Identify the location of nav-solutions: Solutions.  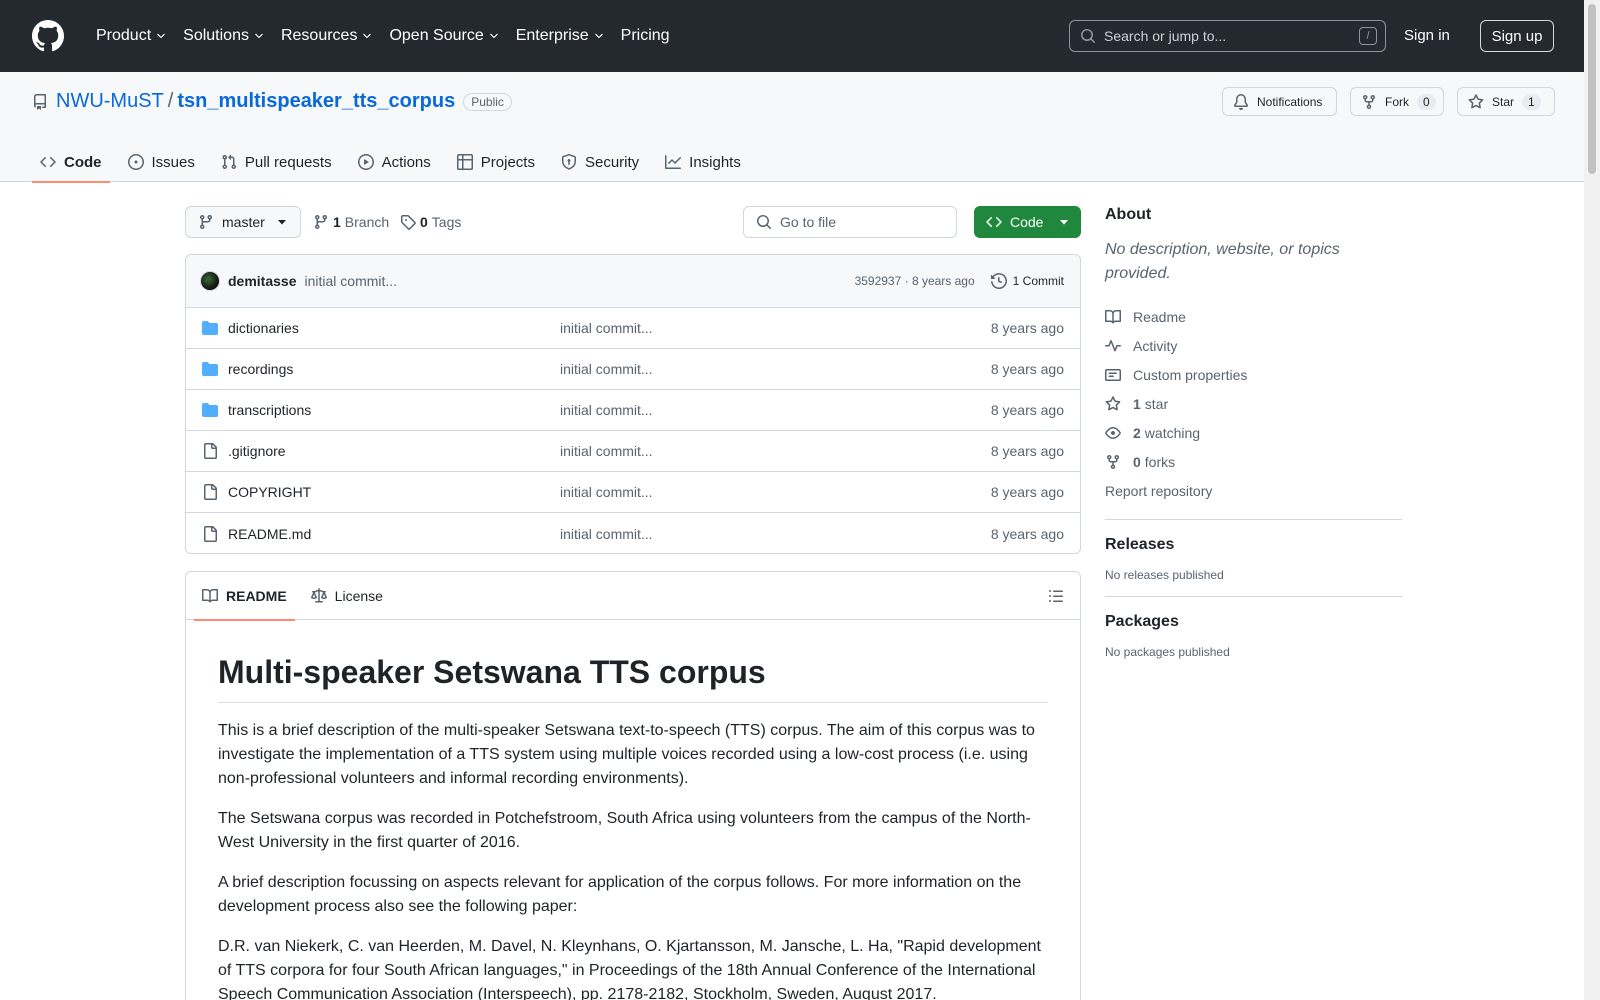
(224, 36).